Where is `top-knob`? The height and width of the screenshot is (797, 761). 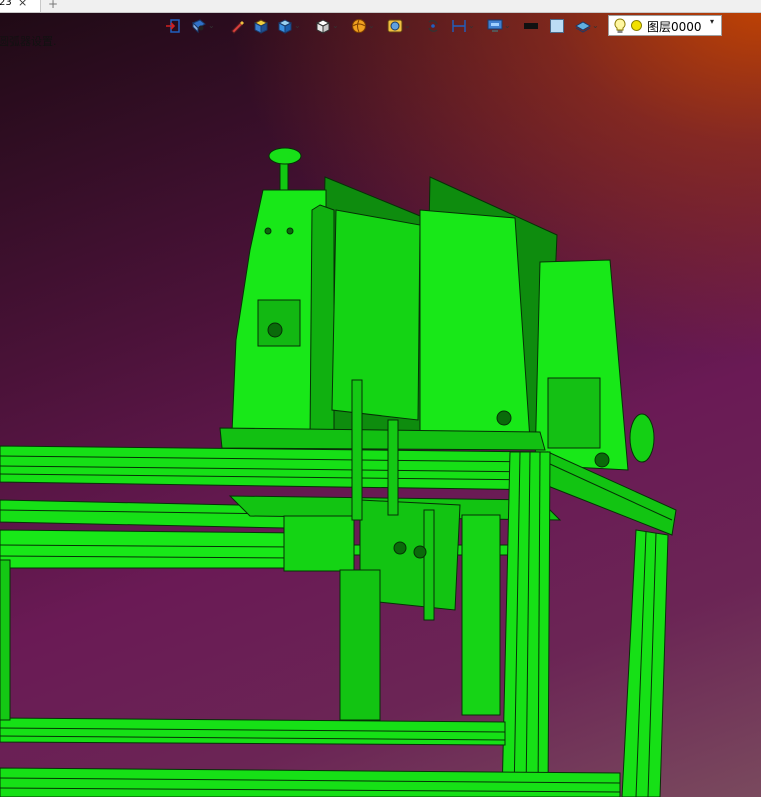
top-knob is located at coordinates (285, 156).